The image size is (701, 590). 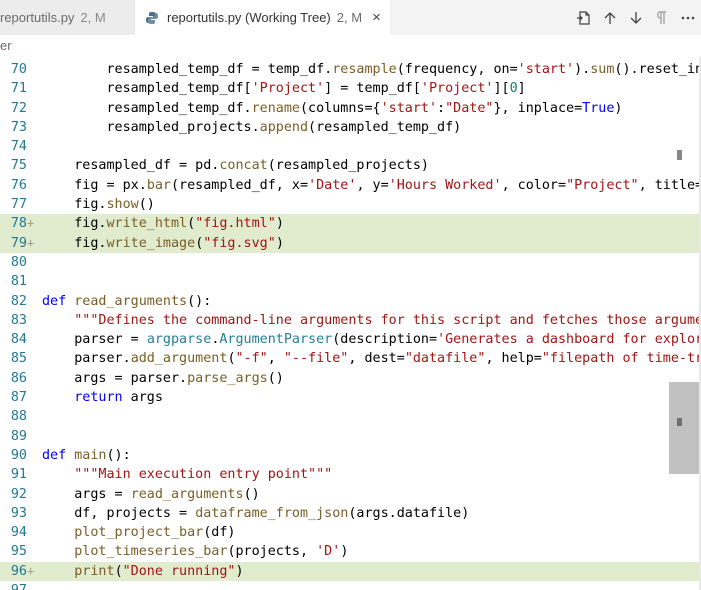 I want to click on code-line: 79 + fig.write_image("fig.svg"), so click(x=350, y=243).